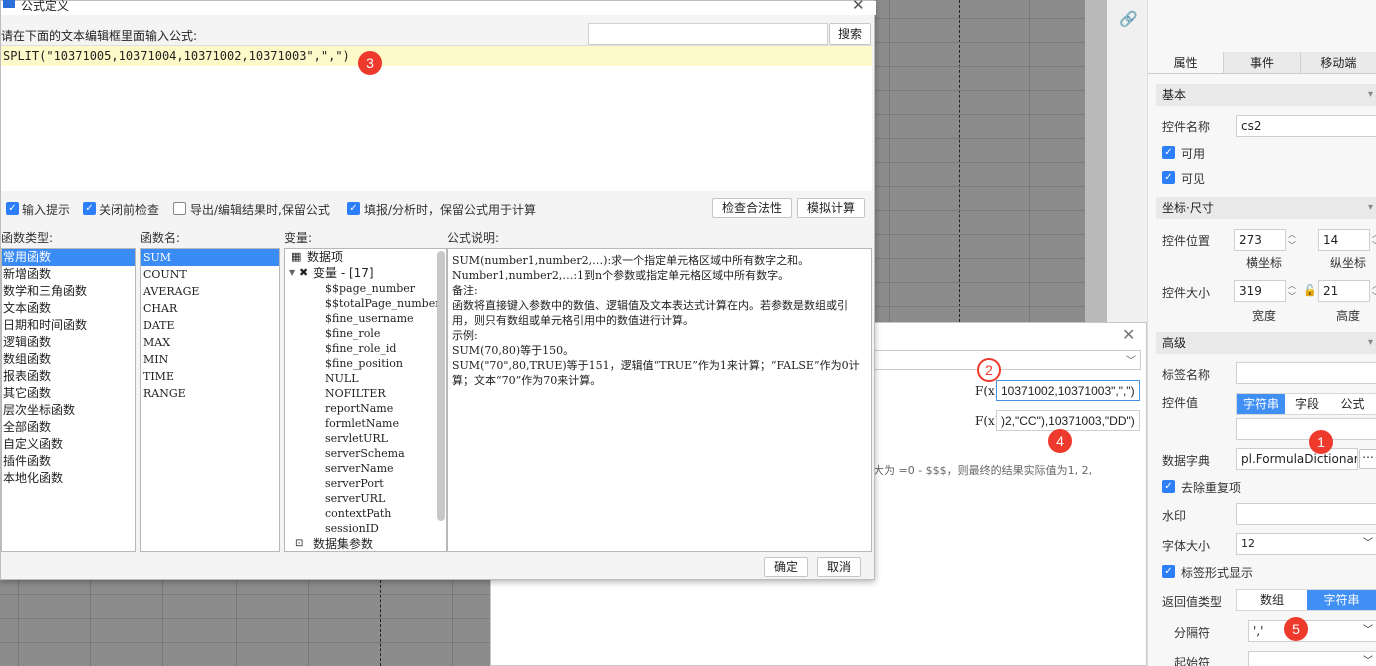 The image size is (1376, 666). What do you see at coordinates (68, 444) in the screenshot?
I see `list-item: 自定义函数` at bounding box center [68, 444].